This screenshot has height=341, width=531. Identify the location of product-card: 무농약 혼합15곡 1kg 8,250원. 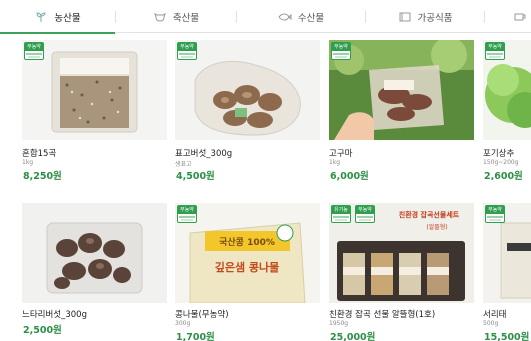
(94, 111).